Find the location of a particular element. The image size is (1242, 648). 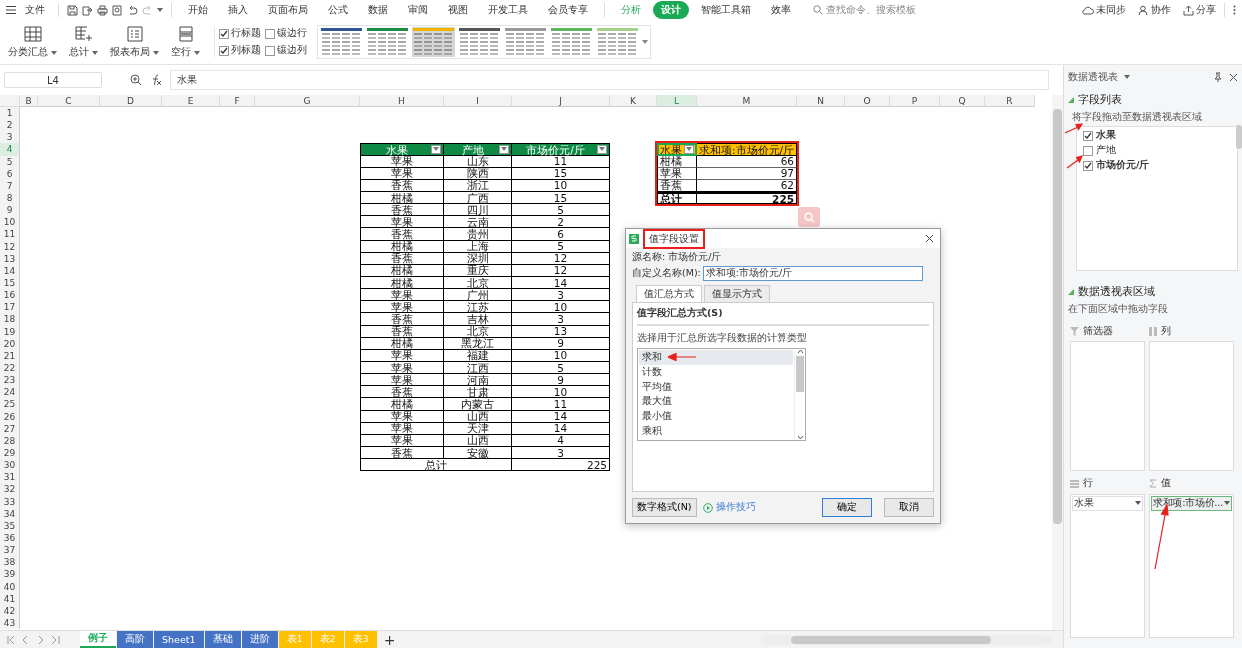

sheet-tab: 基础 is located at coordinates (222, 639).